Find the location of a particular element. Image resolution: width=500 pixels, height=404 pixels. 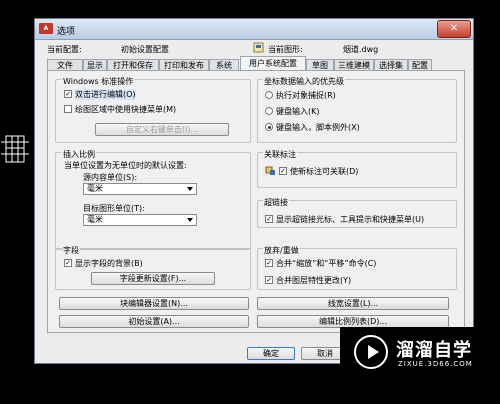

watermark-url: ZIXUE.3D66.COM is located at coordinates (435, 364).